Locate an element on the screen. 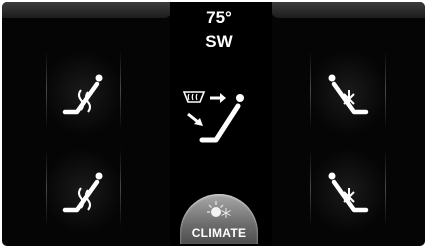 This screenshot has height=248, width=427. compass-direction: SW is located at coordinates (219, 41).